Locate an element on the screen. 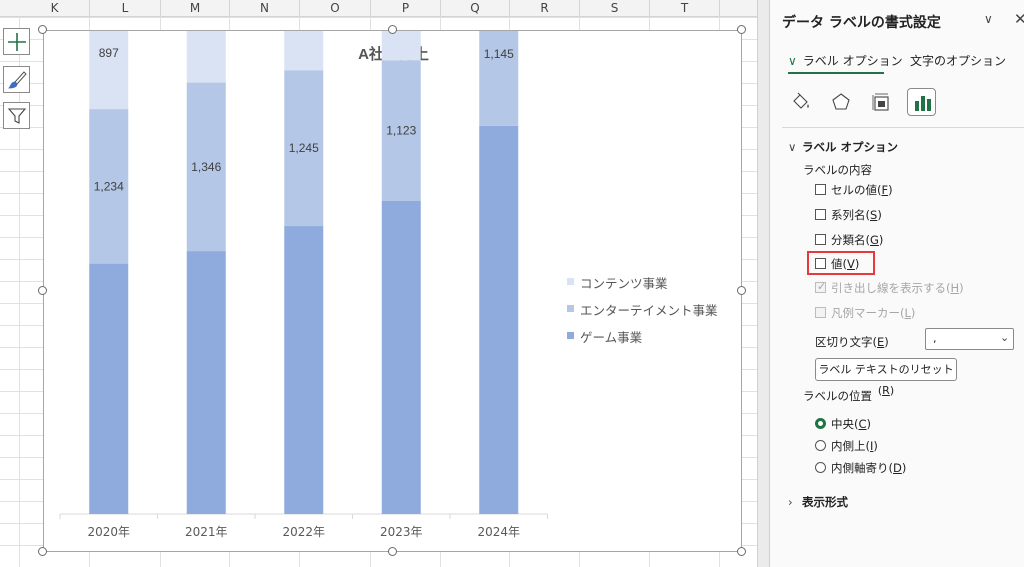  section-title: ラベル オプション is located at coordinates (850, 147).